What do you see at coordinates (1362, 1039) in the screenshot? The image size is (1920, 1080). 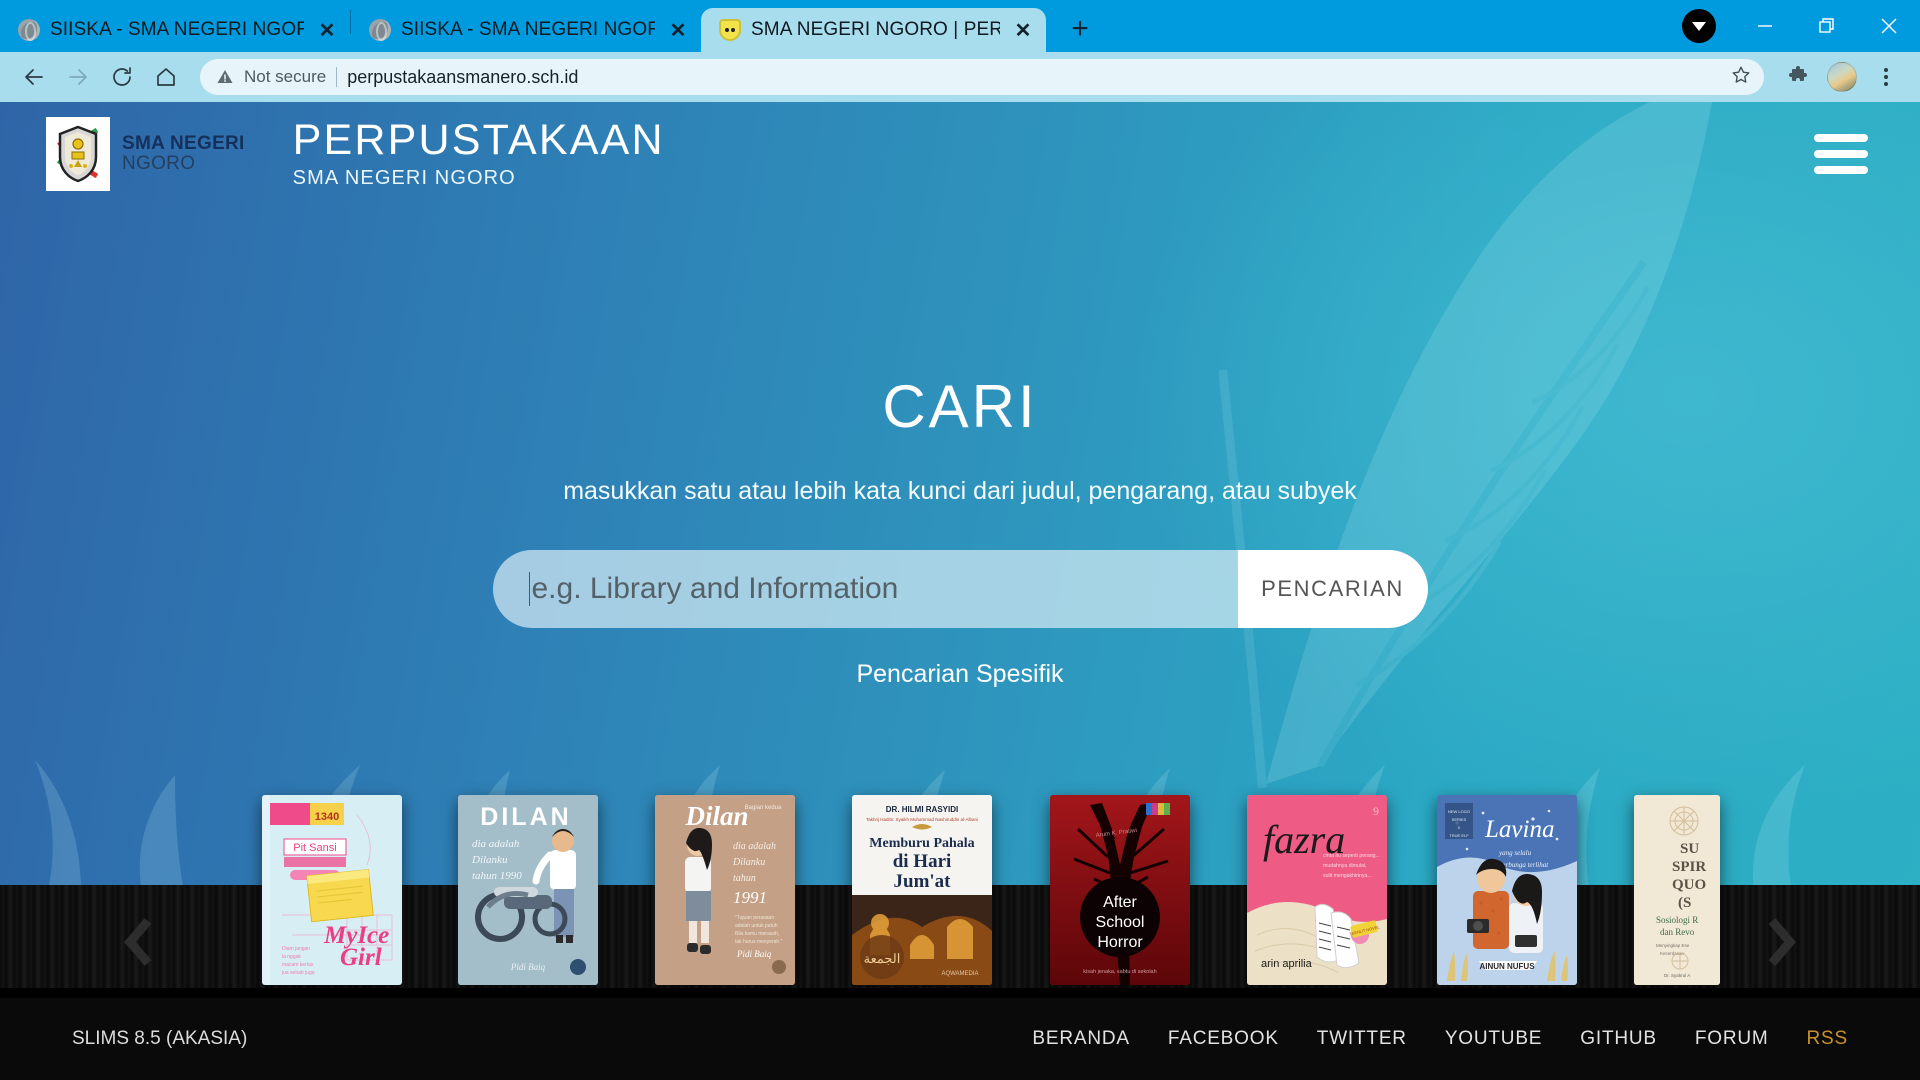 I see `footer-link-twitter: TWITTER` at bounding box center [1362, 1039].